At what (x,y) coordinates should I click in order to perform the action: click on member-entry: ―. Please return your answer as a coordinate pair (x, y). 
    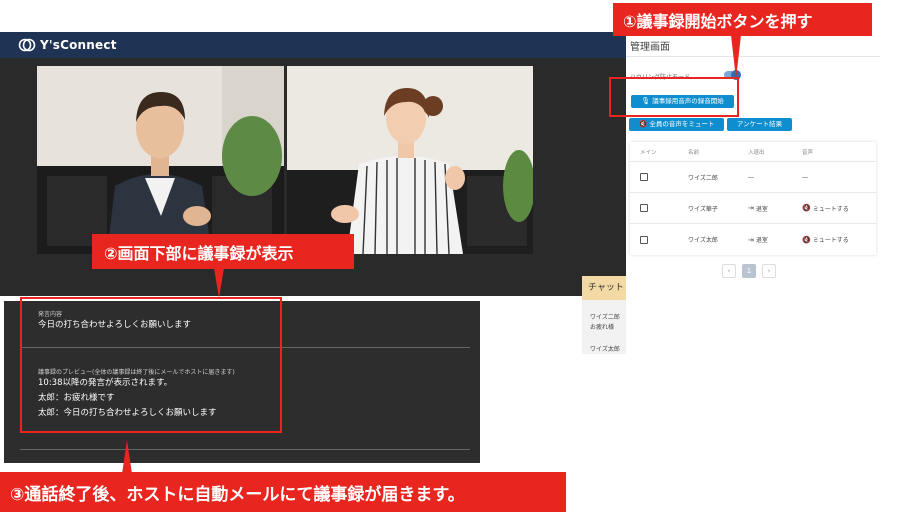
    Looking at the image, I should click on (751, 177).